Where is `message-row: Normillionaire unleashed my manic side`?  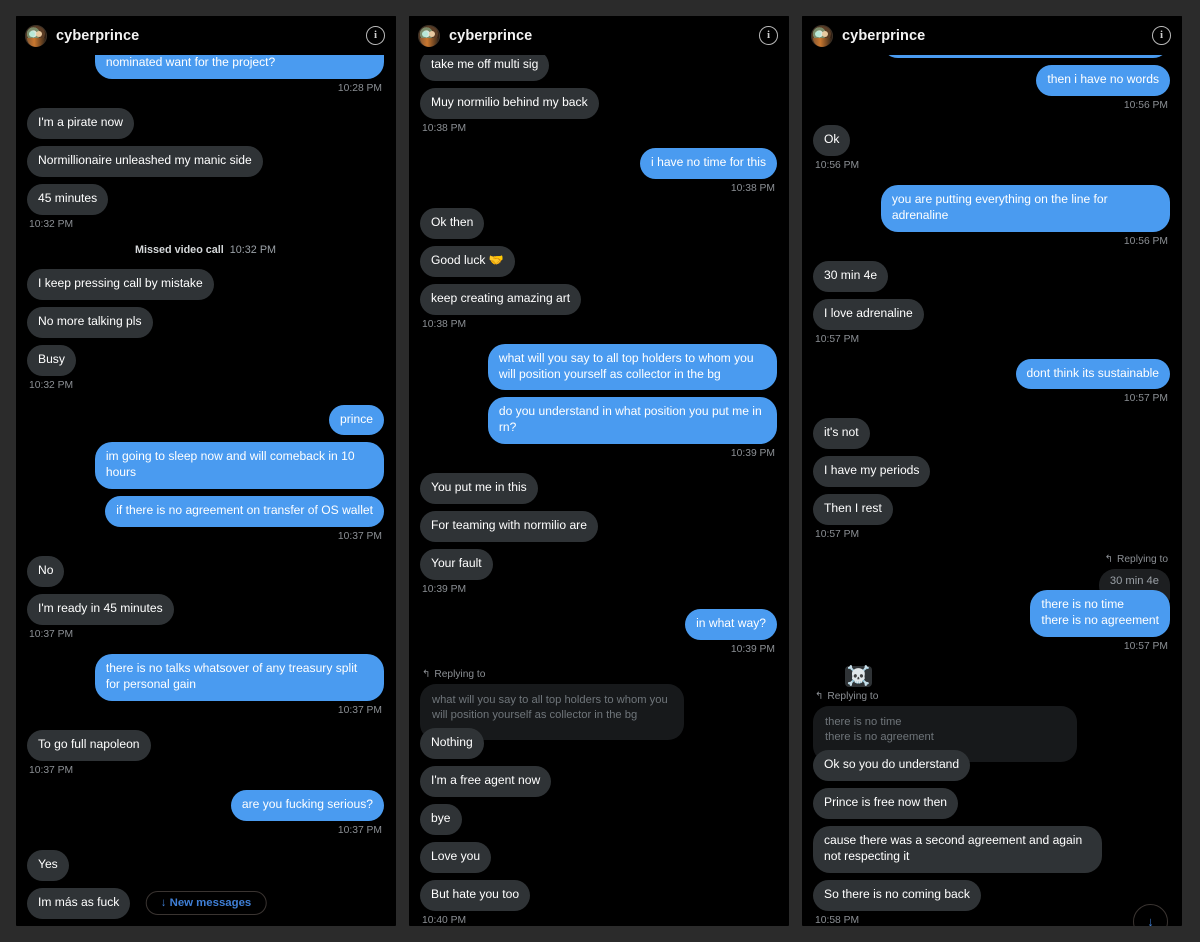
message-row: Normillionaire unleashed my manic side is located at coordinates (205, 164).